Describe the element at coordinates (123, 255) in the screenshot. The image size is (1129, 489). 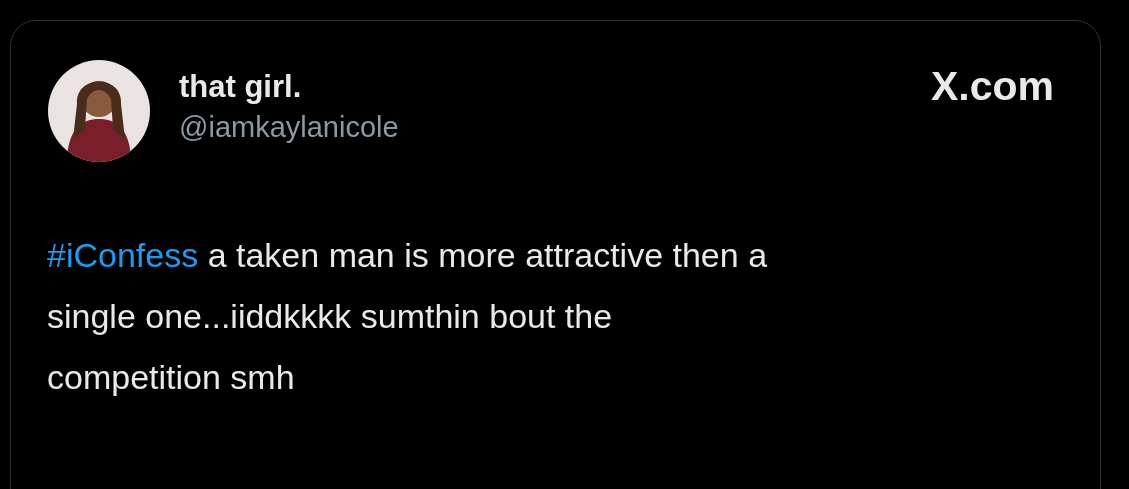
I see `hashtag-link: #iConfess` at that location.